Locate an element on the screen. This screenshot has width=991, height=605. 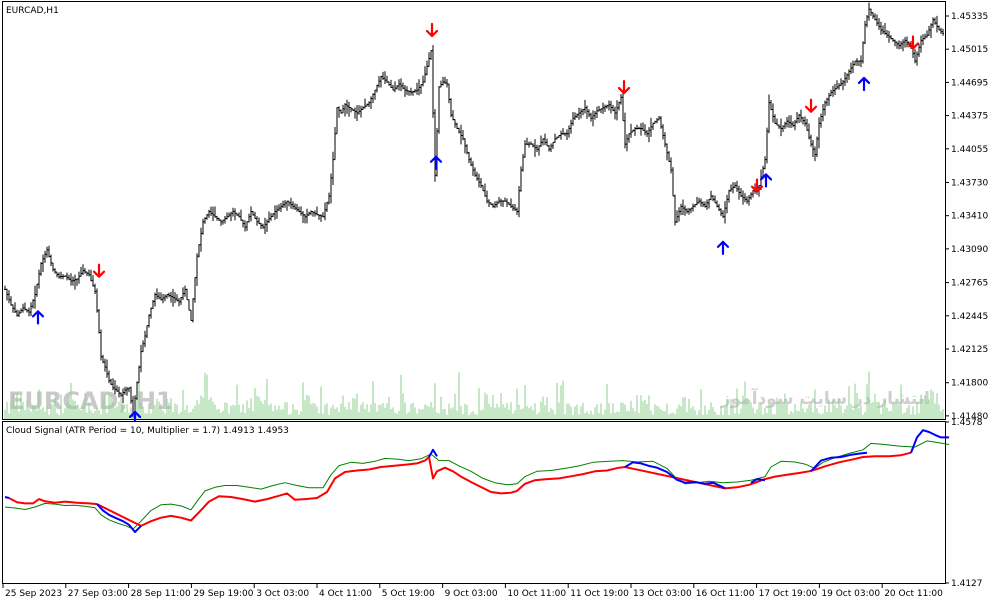
time-tick-label: 20 Oct 11:00 is located at coordinates (913, 594).